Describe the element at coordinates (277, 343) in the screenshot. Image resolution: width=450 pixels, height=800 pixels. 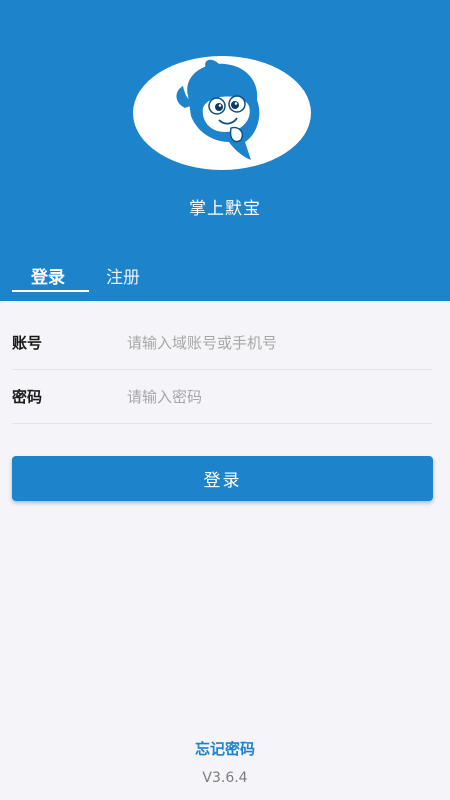
I see `account-input` at that location.